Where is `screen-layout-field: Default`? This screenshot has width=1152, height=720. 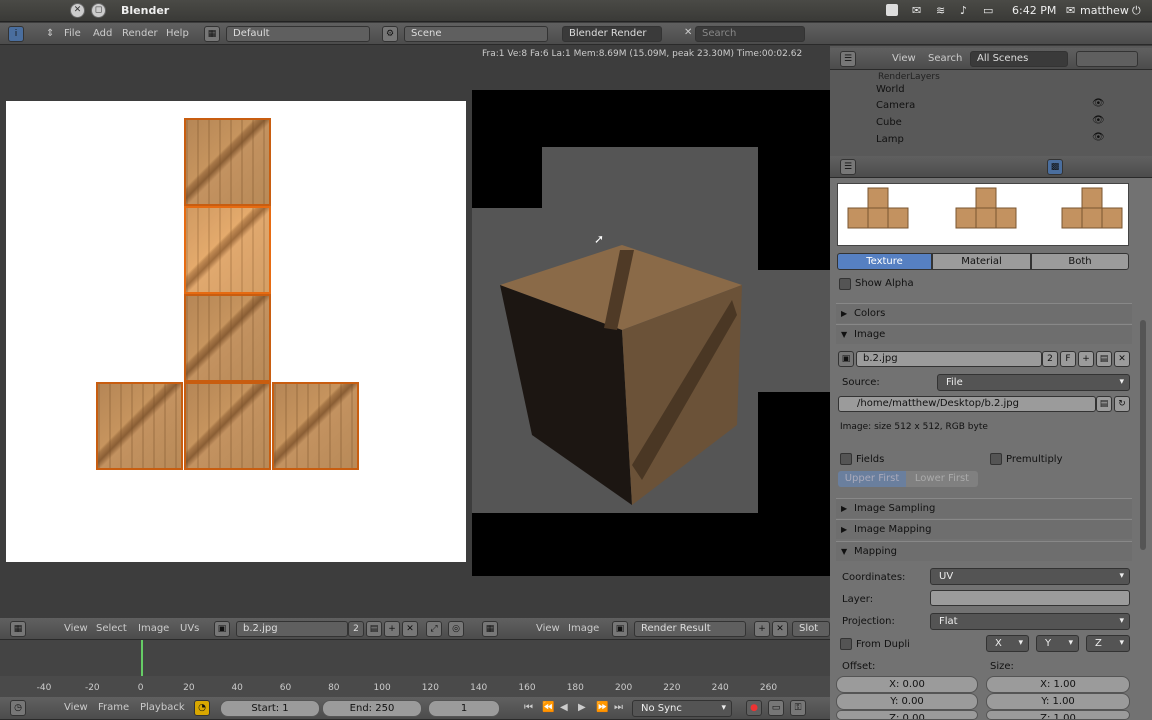 screen-layout-field: Default is located at coordinates (298, 34).